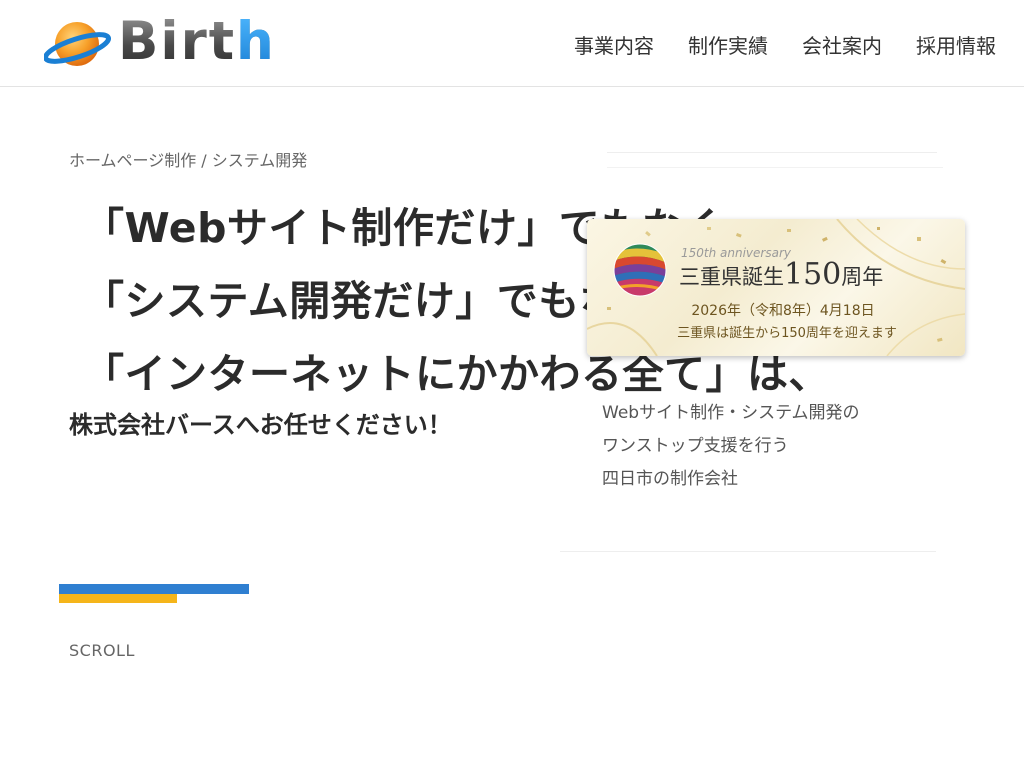  What do you see at coordinates (956, 46) in the screenshot?
I see `nav-item-recruit: 採用情報` at bounding box center [956, 46].